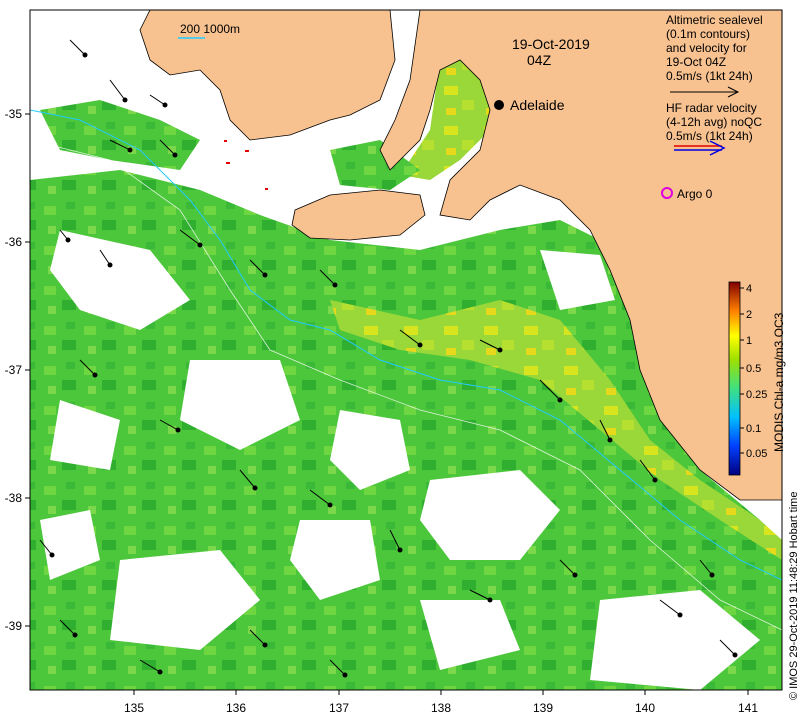  I want to click on legend-radar-line-3: 0.5m/s (1kt 24h), so click(709, 136).